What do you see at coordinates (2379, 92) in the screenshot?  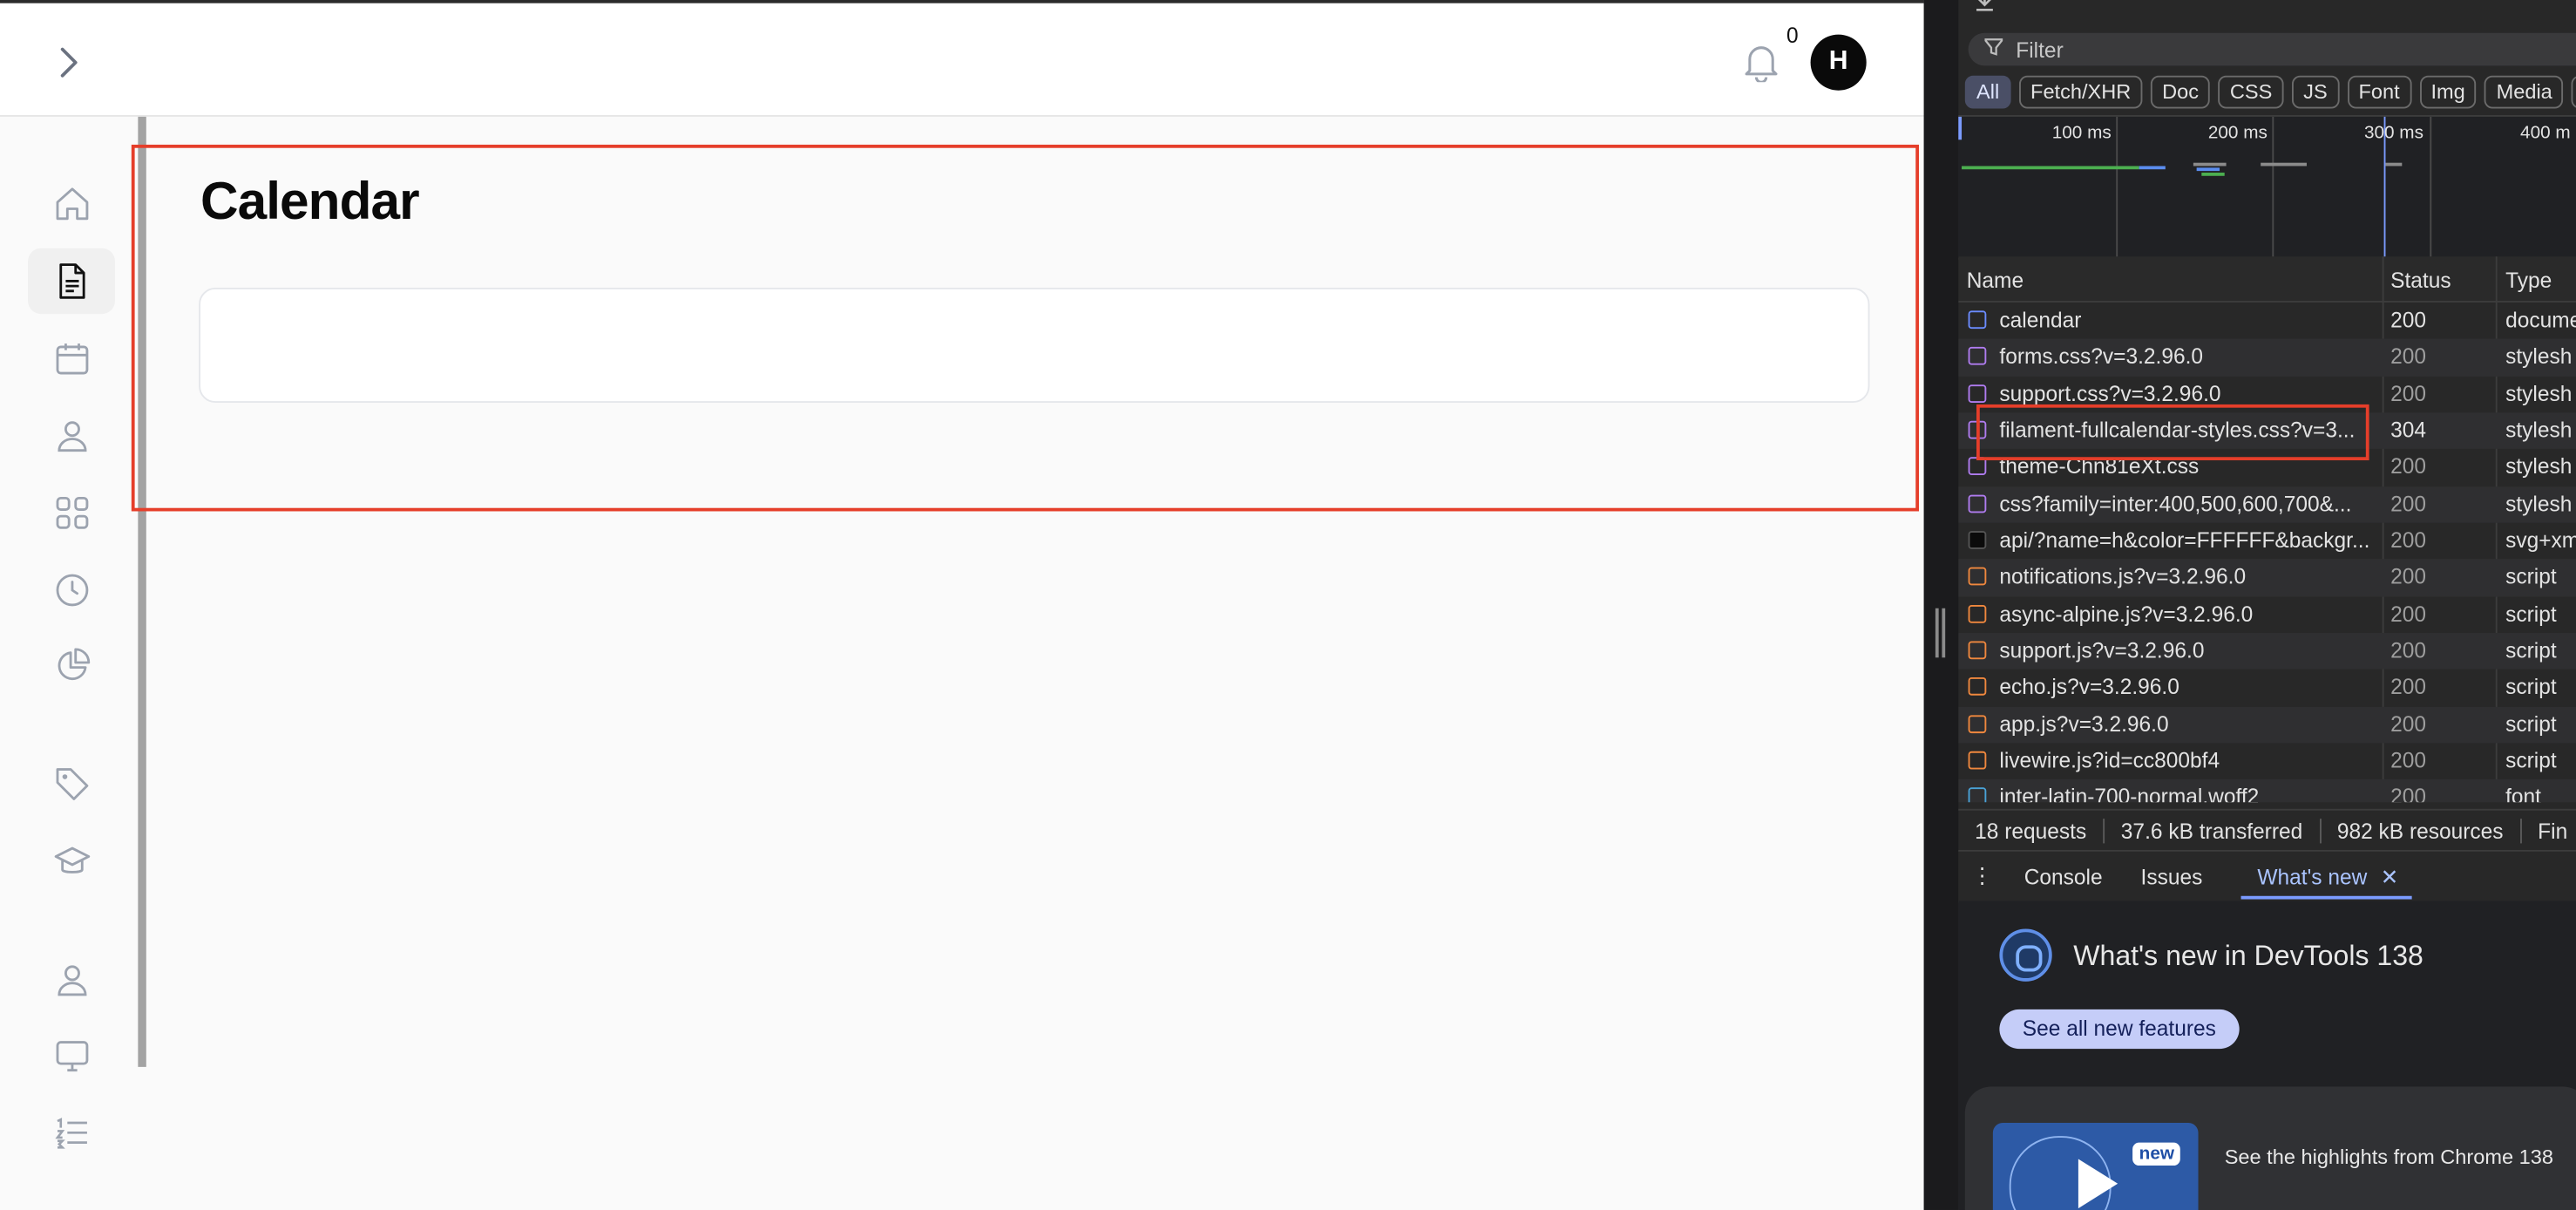 I see `chip-font: Font` at bounding box center [2379, 92].